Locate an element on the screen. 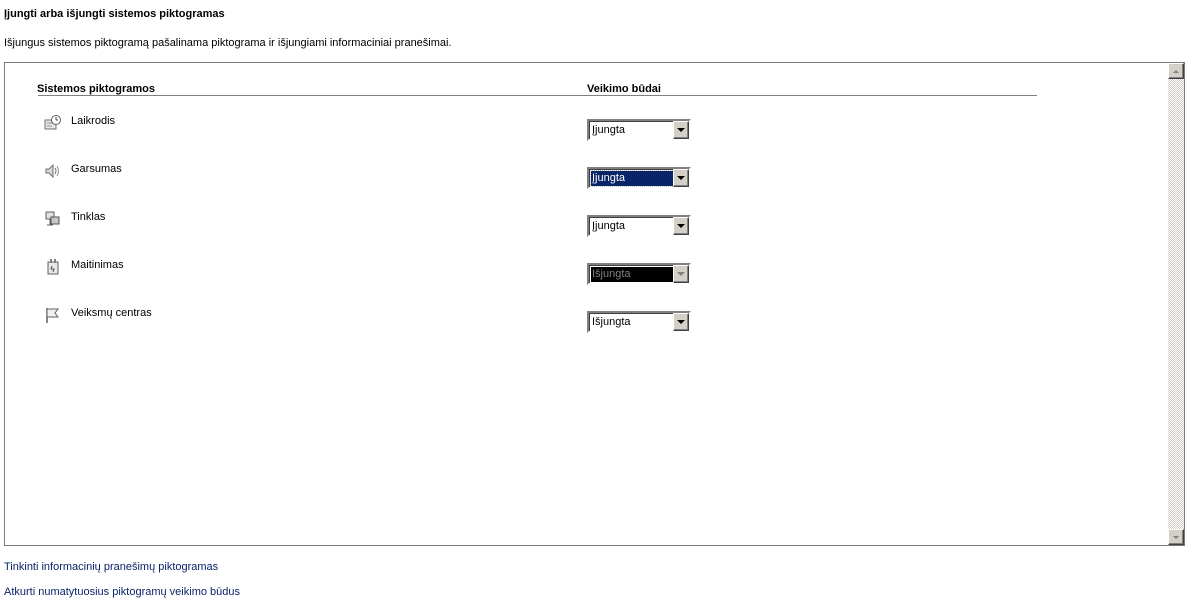  scroll-down-button is located at coordinates (1176, 537).